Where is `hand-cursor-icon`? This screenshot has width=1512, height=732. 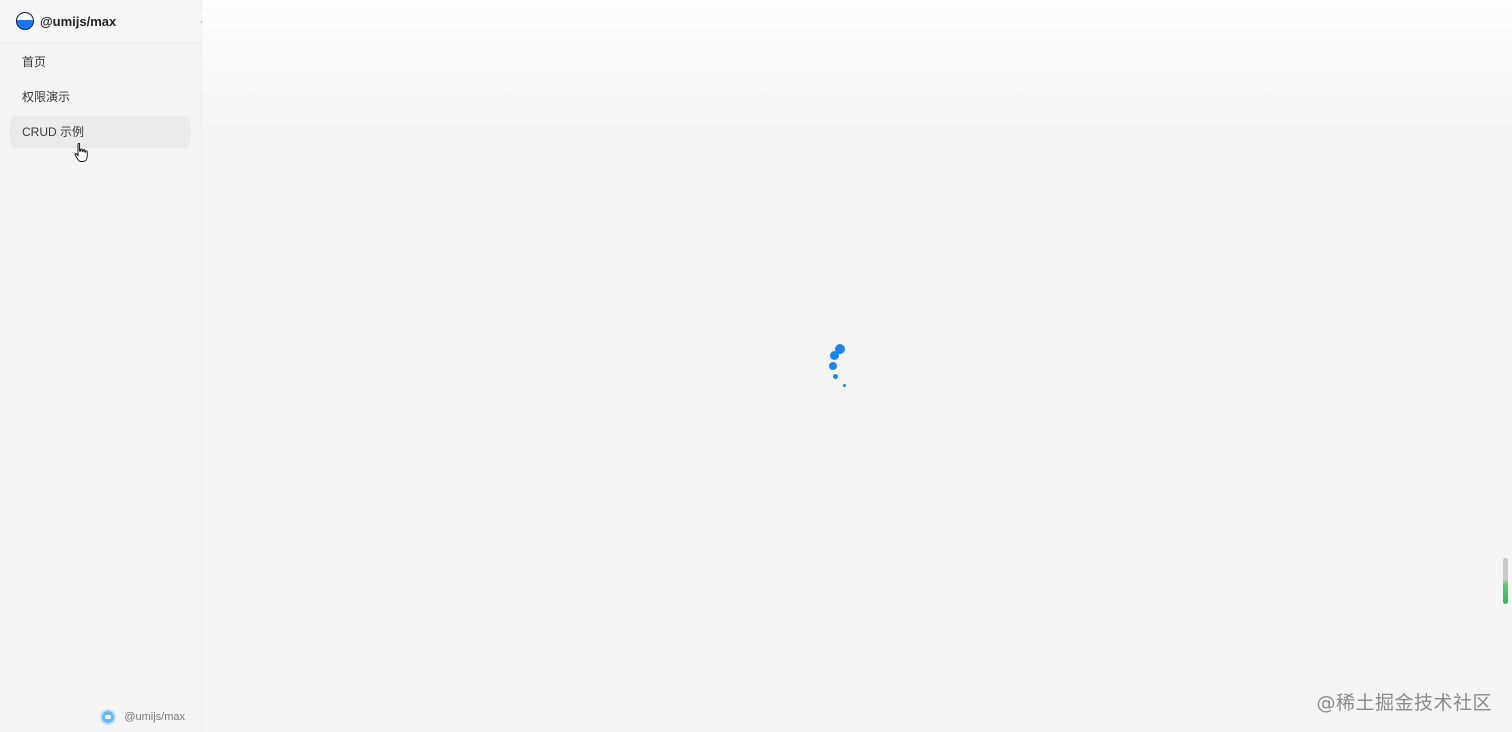
hand-cursor-icon is located at coordinates (81, 152).